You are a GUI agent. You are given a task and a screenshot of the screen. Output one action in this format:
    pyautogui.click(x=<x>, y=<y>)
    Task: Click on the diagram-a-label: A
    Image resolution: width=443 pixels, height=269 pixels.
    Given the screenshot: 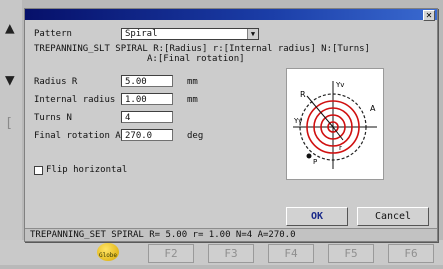 What is the action you would take?
    pyautogui.click(x=373, y=108)
    